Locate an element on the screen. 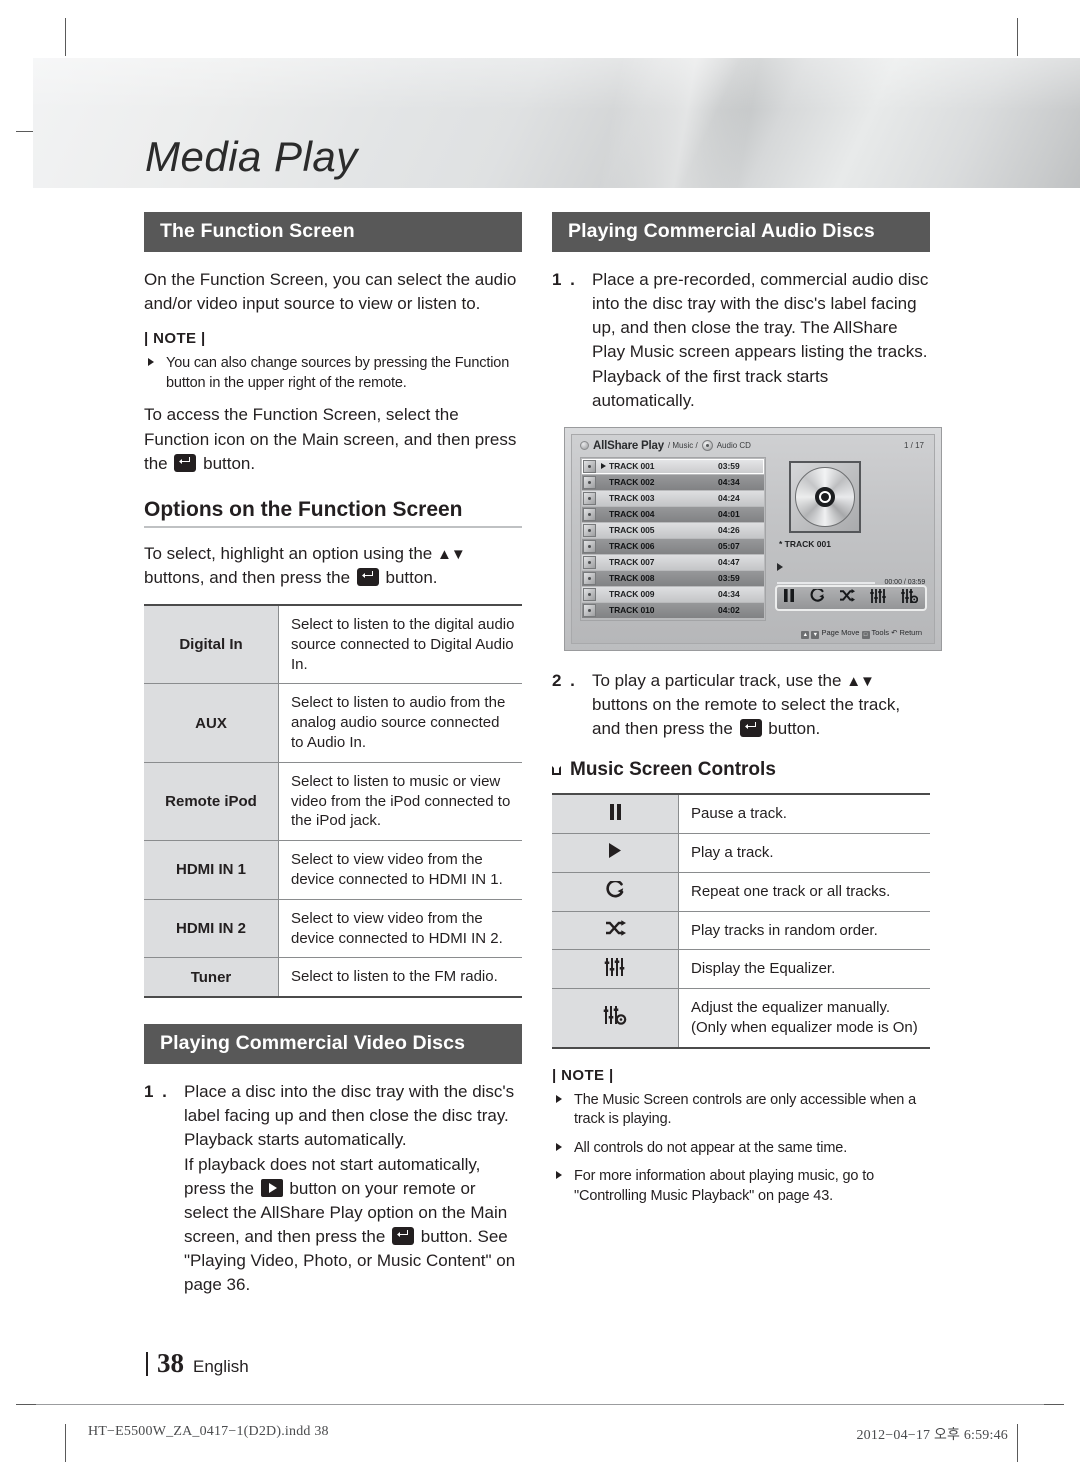 Image resolution: width=1080 pixels, height=1479 pixels. list-item: TRACK 004 04:01 is located at coordinates (673, 514).